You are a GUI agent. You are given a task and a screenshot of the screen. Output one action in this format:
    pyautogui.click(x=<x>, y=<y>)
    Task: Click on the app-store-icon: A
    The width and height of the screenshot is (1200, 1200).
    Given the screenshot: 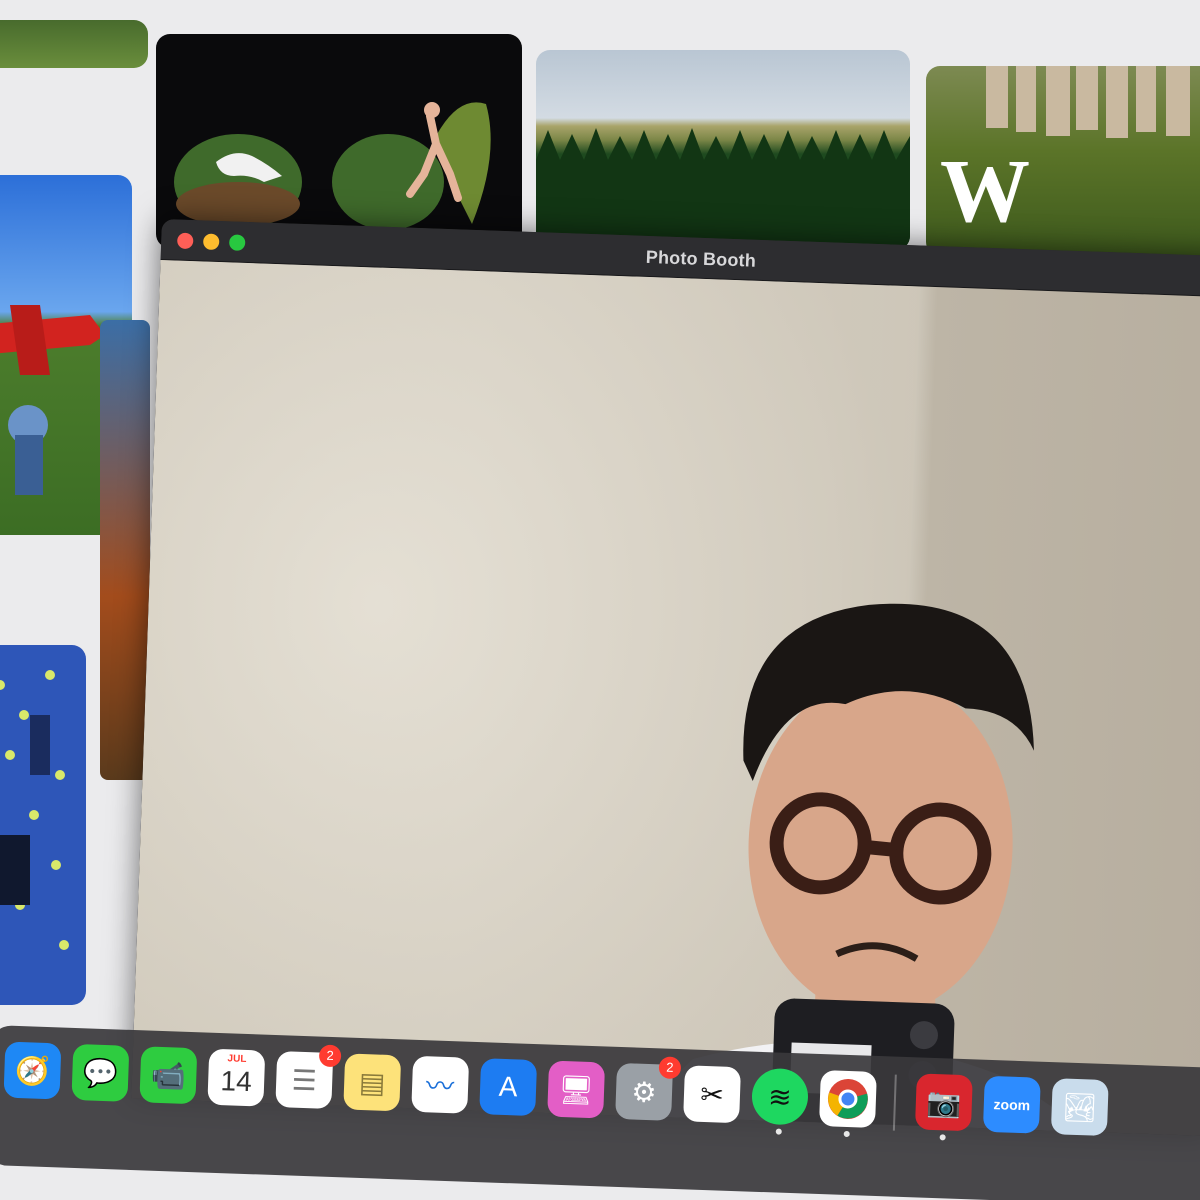 What is the action you would take?
    pyautogui.click(x=508, y=1087)
    